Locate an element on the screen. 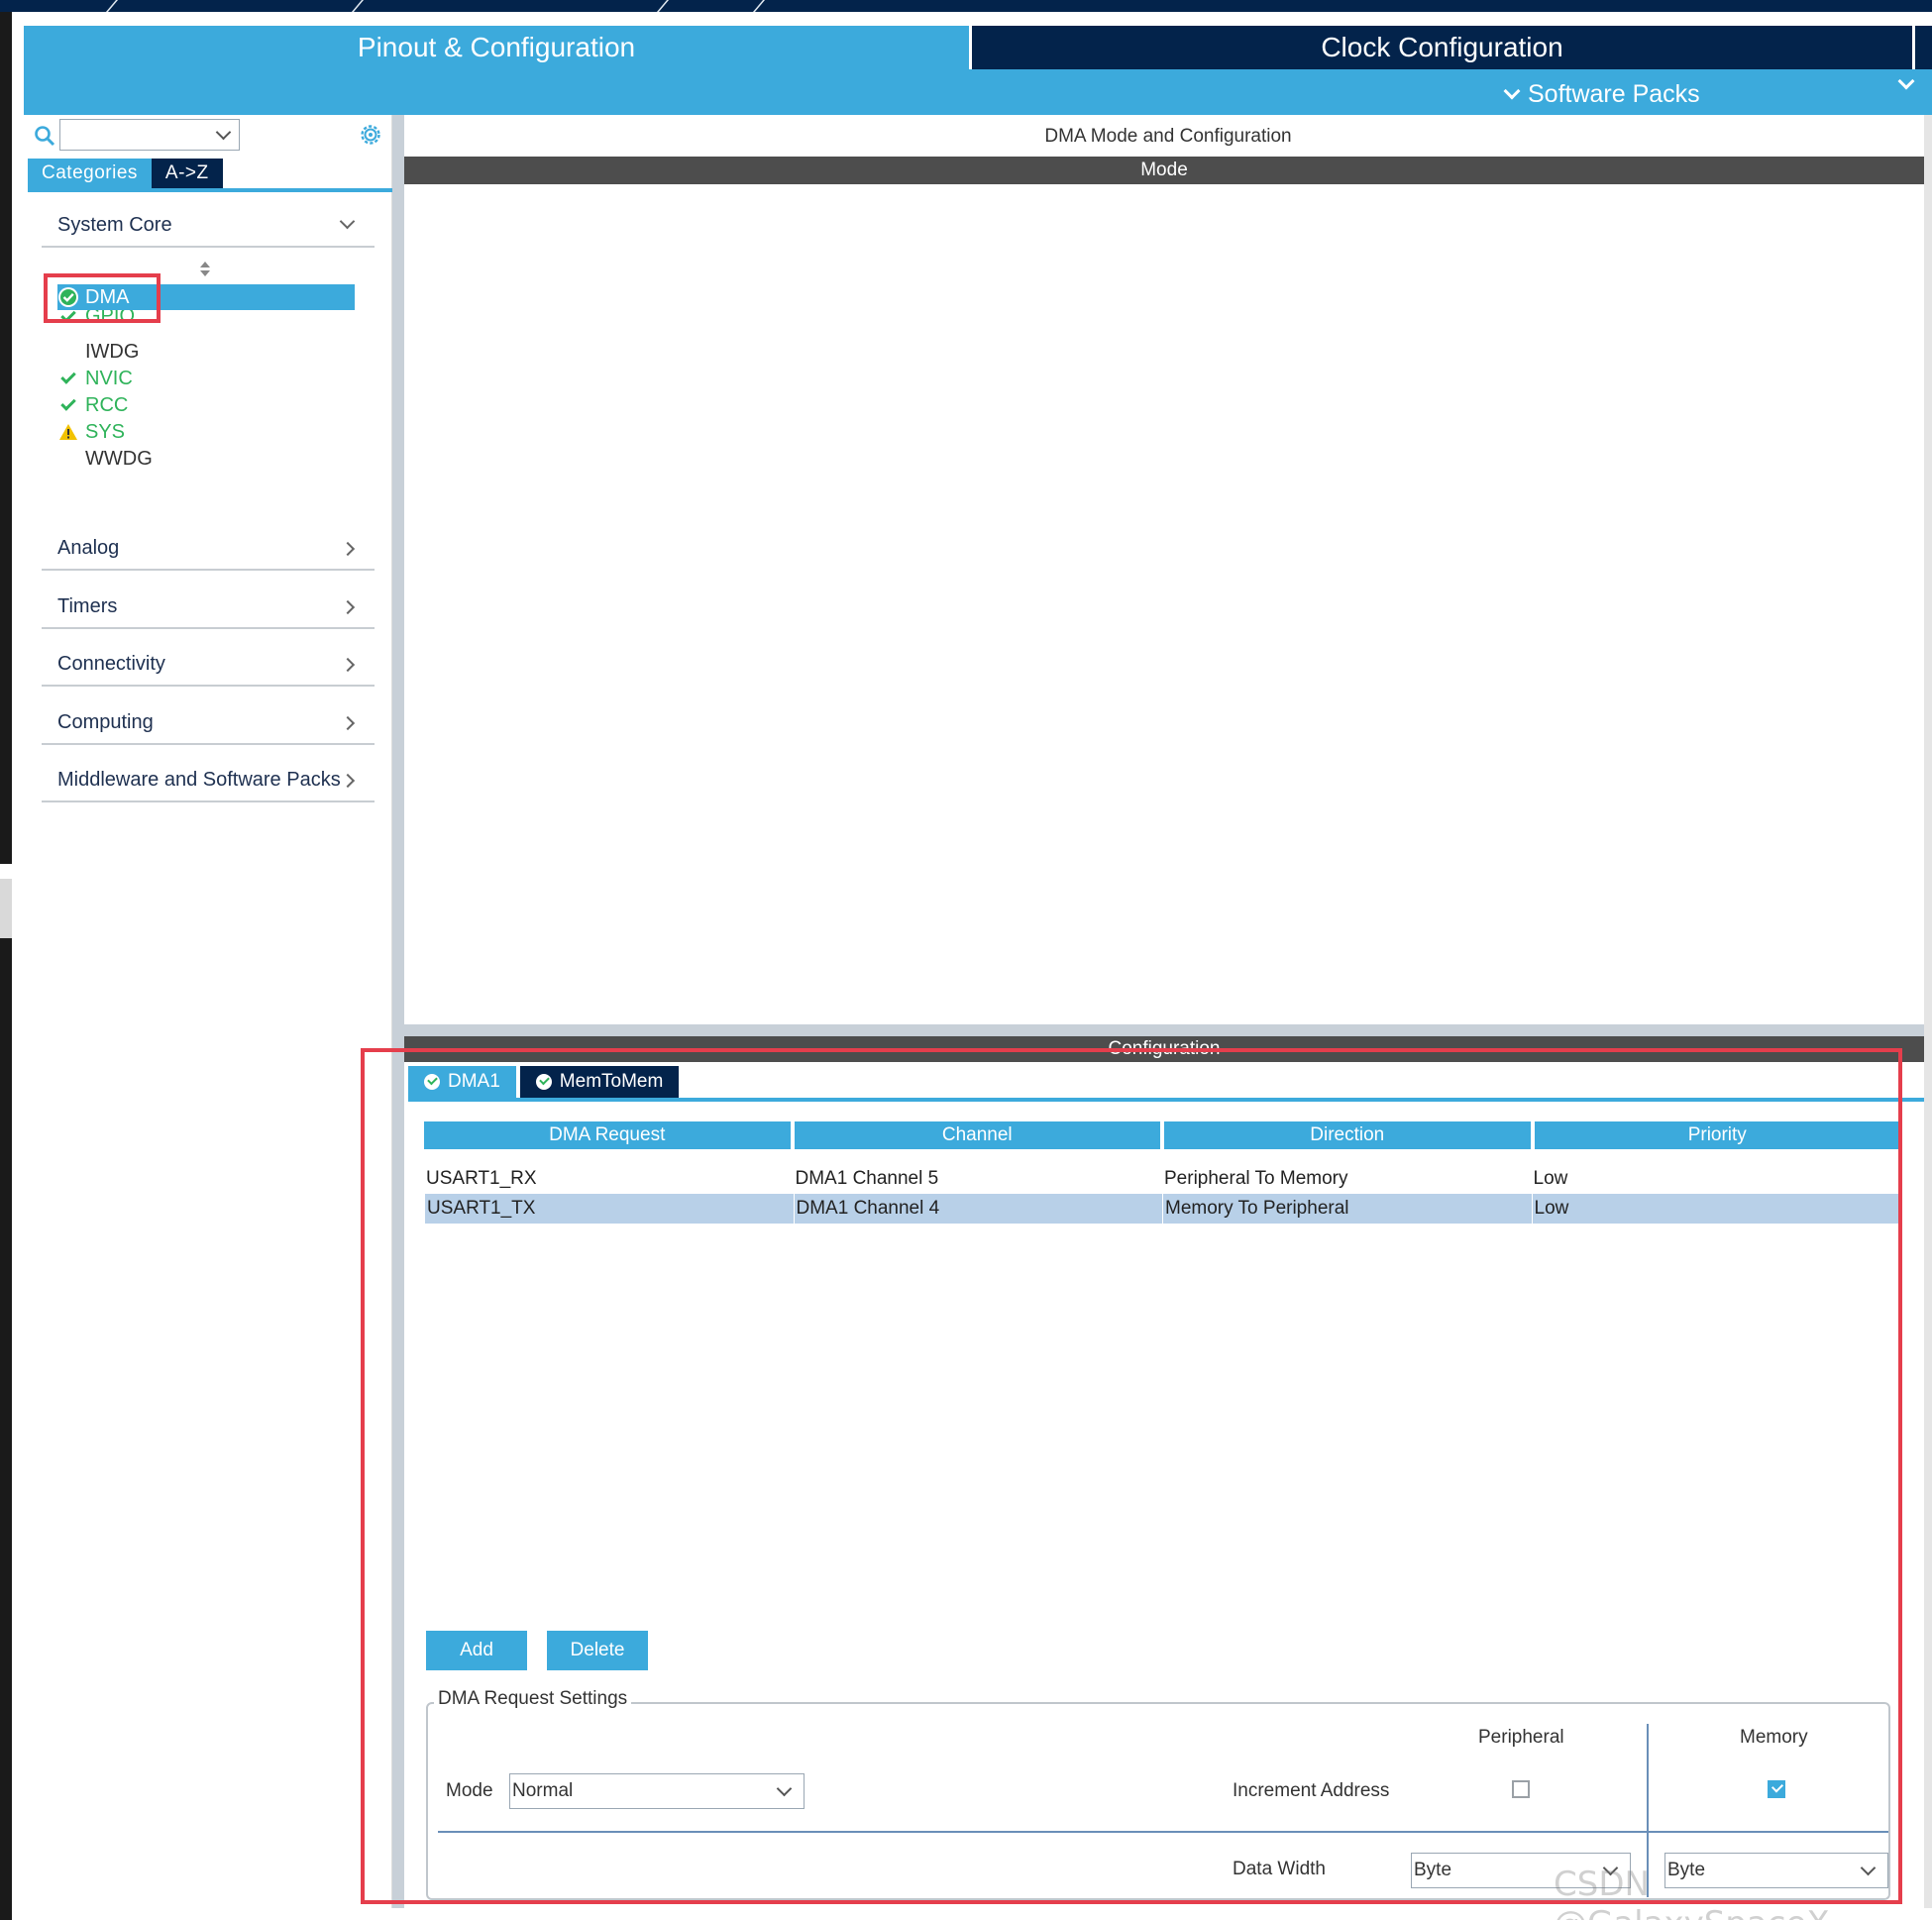  mode-section-bar: Mode is located at coordinates (1164, 170).